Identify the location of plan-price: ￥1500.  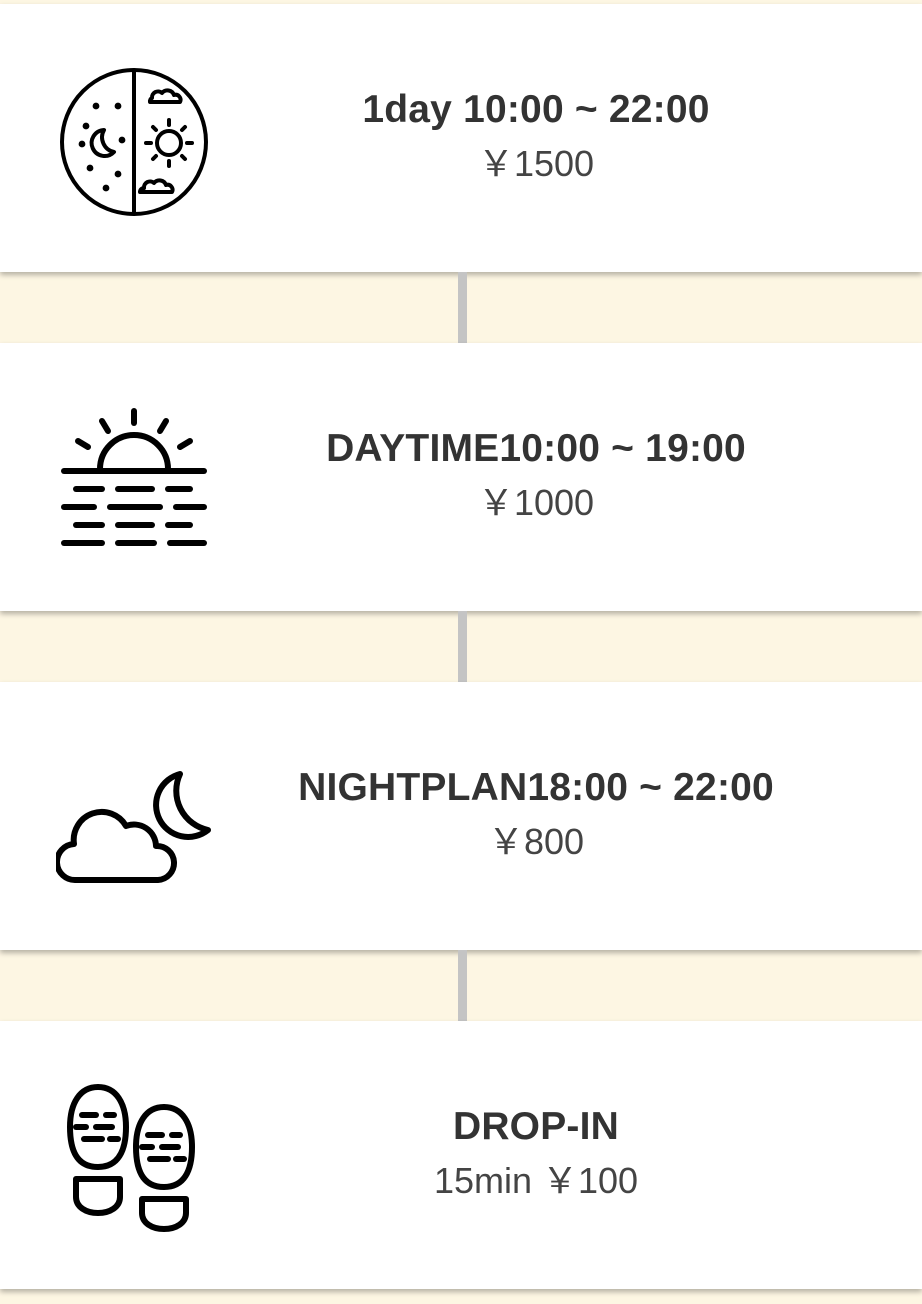
(536, 163).